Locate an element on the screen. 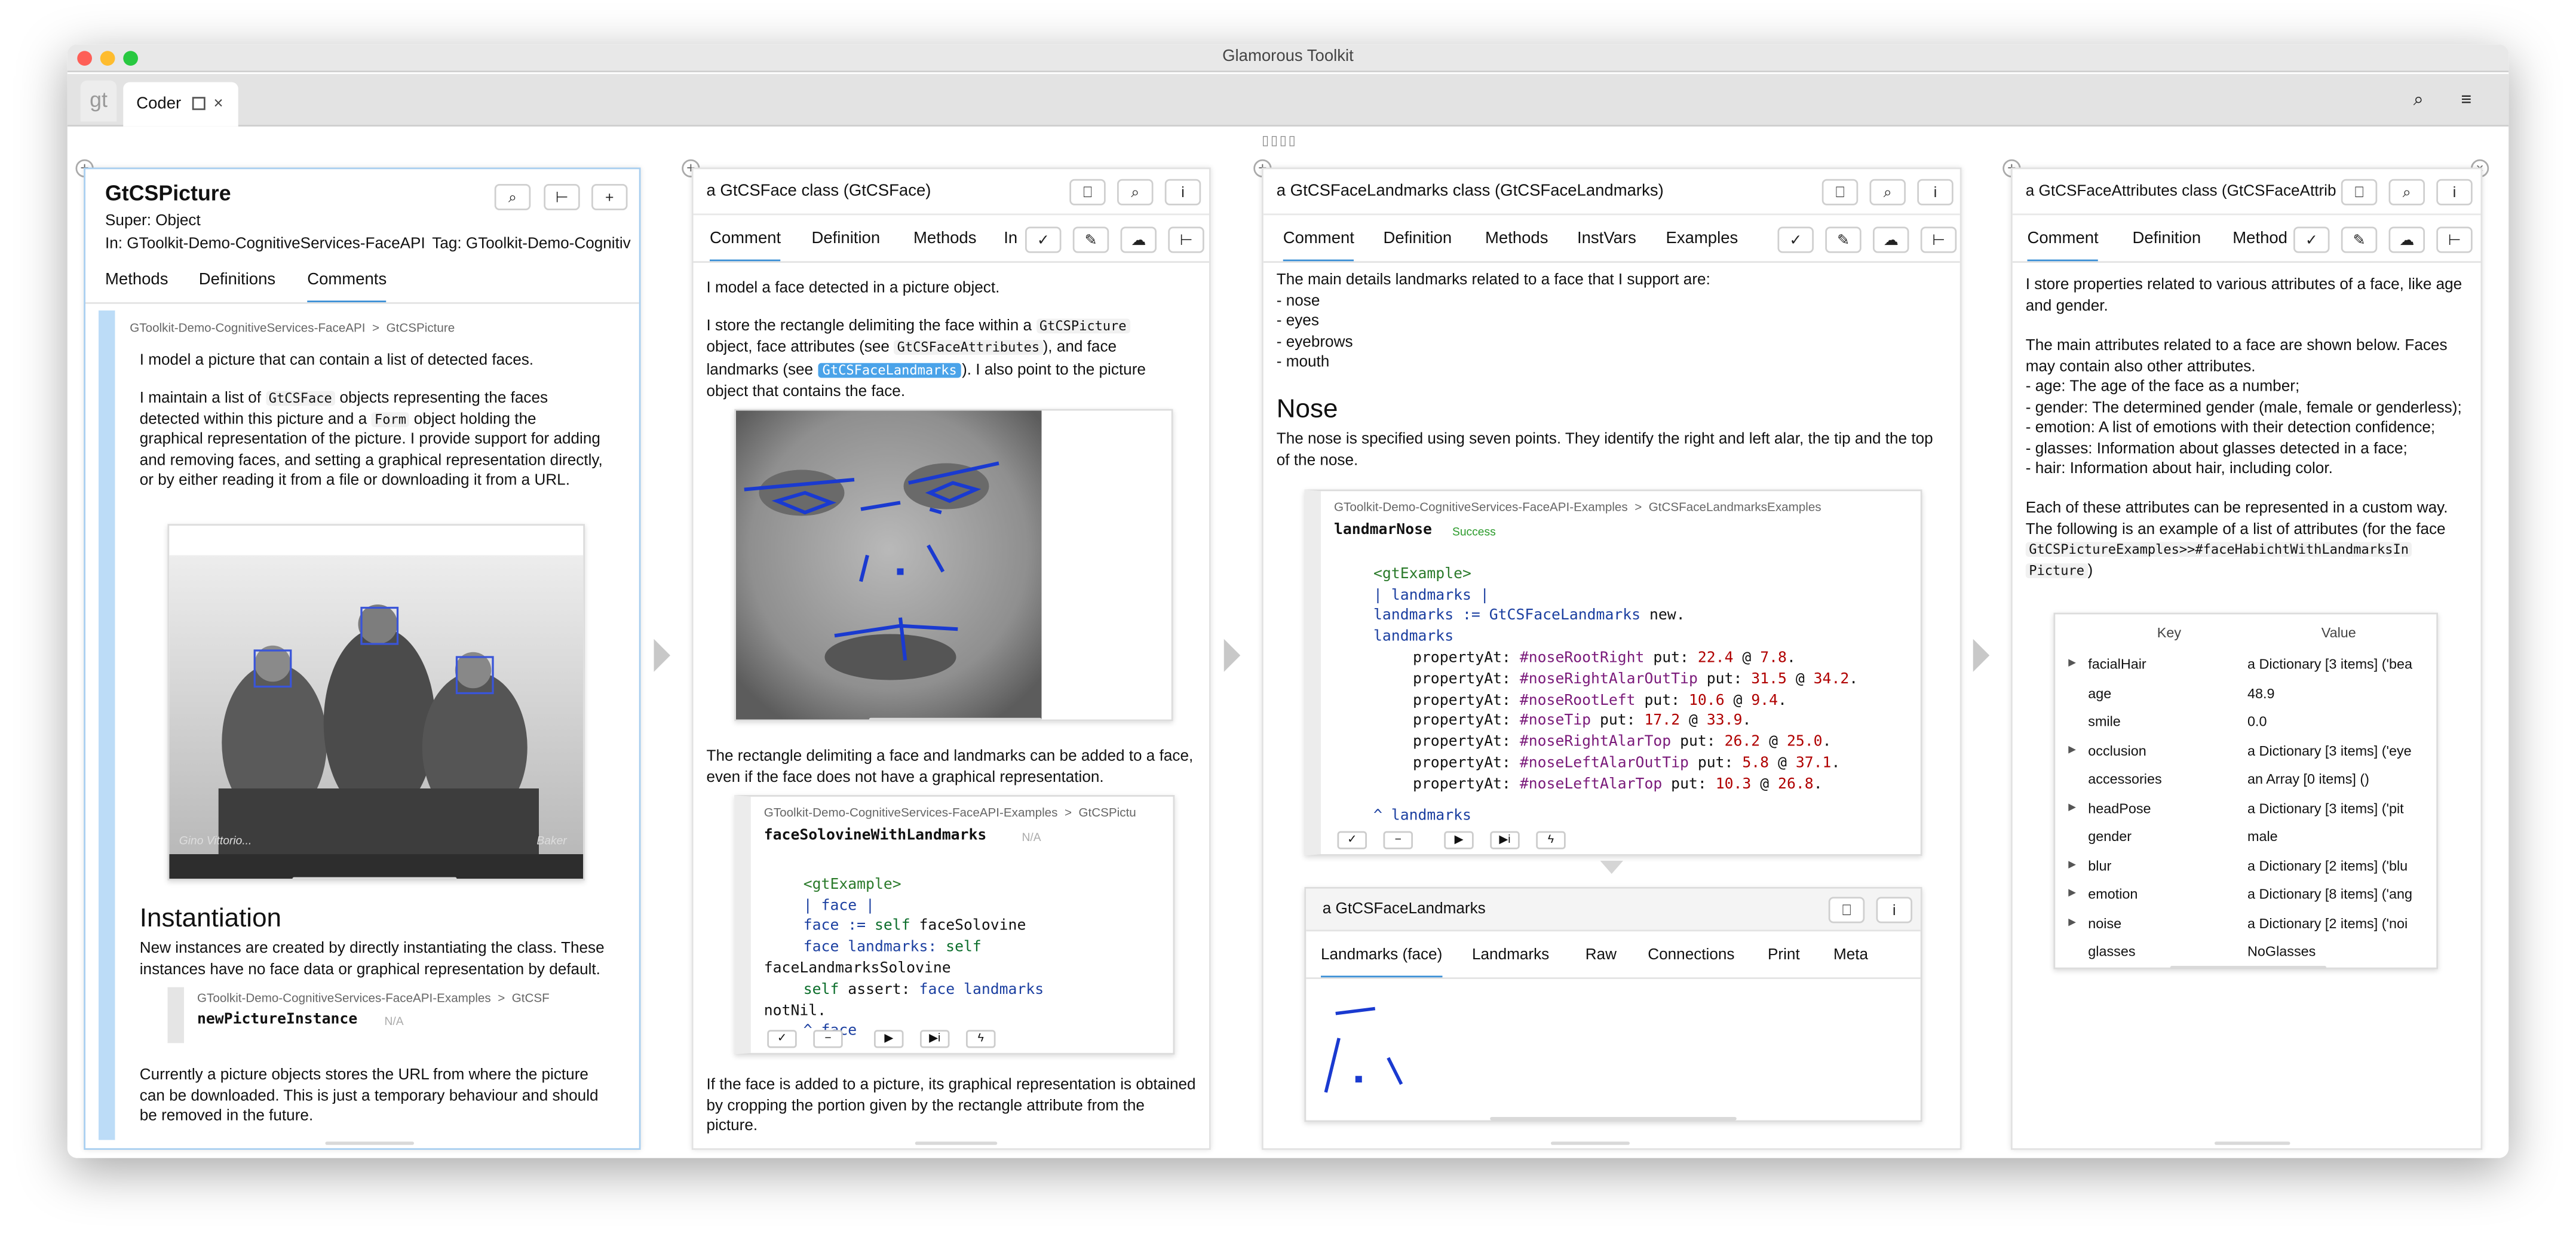 The height and width of the screenshot is (1246, 2576). minus-button: − is located at coordinates (828, 1039).